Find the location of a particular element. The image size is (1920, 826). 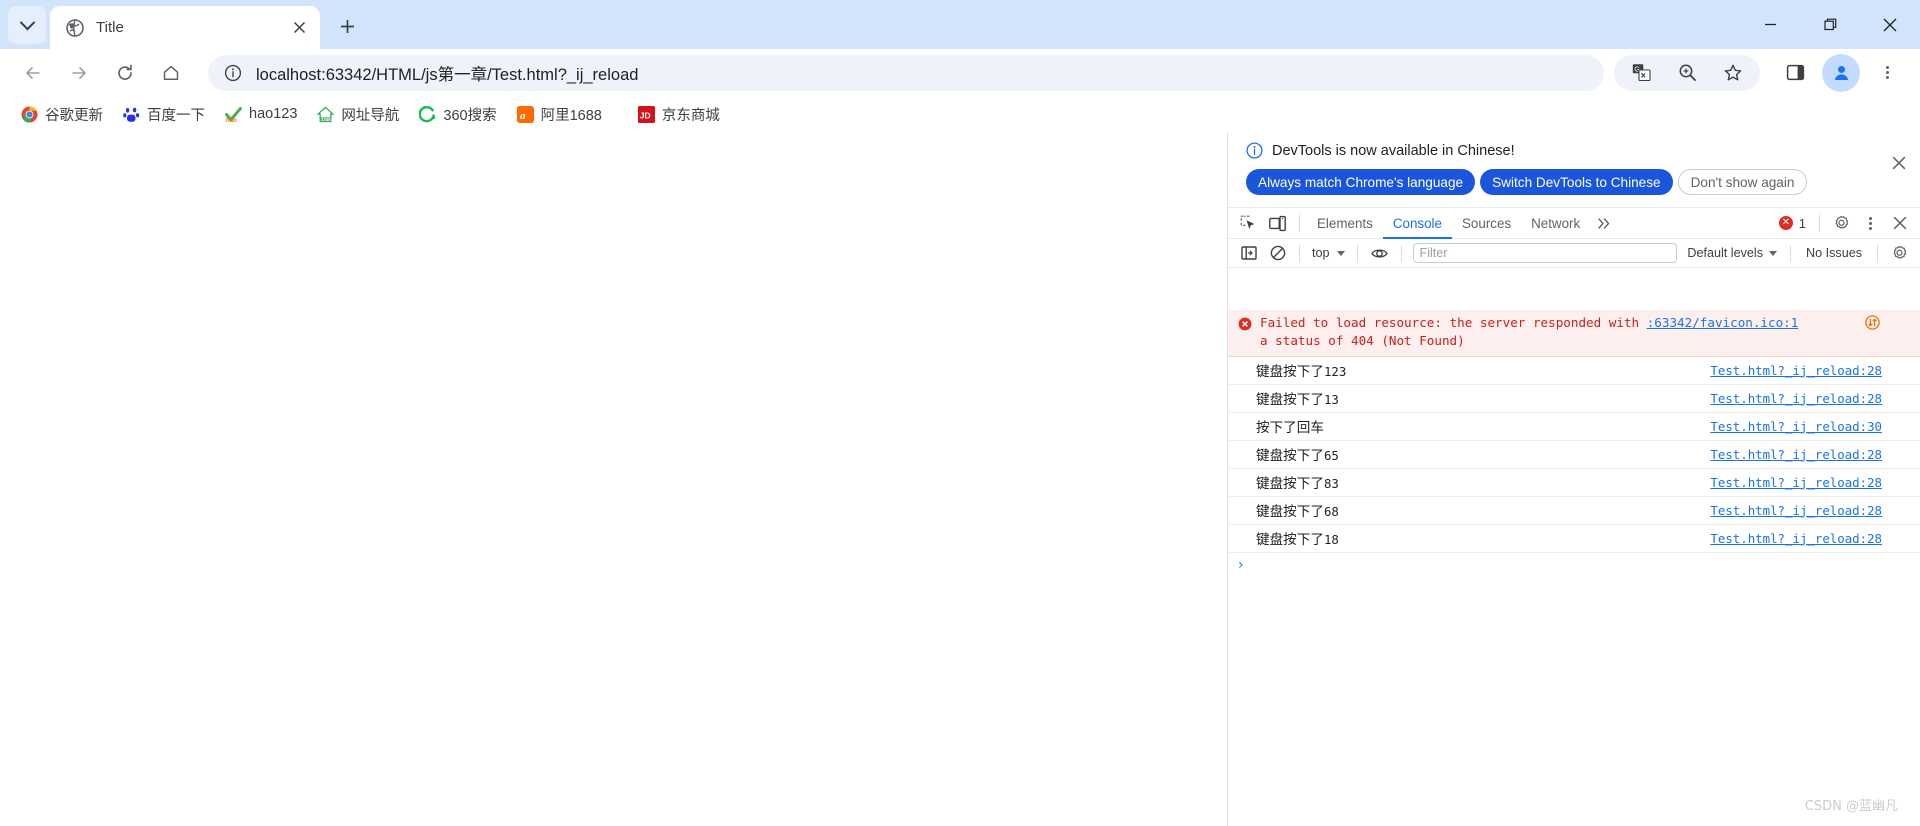

console-settings-gear-icon is located at coordinates (1899, 253).